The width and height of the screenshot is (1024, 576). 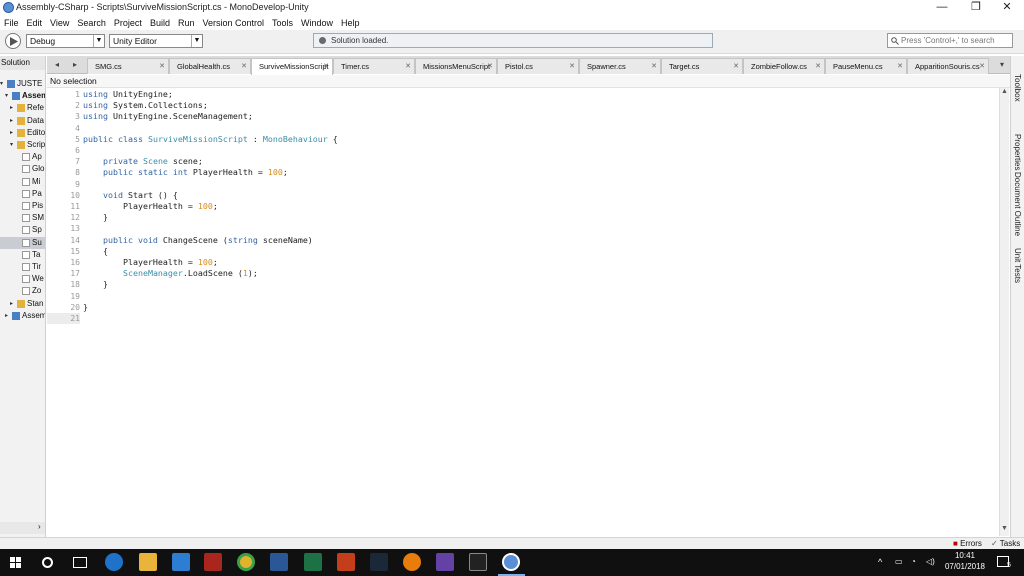 I want to click on code-line: 7 private Scene scene;, so click(x=523, y=161).